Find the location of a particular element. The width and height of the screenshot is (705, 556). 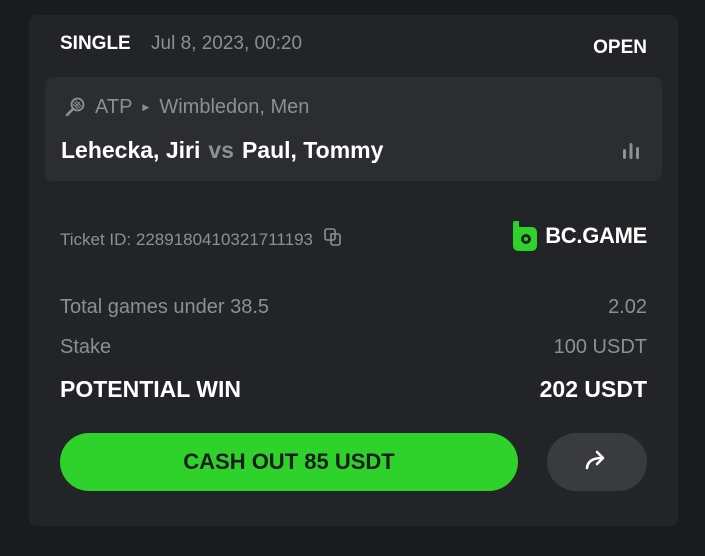

share-button is located at coordinates (597, 462).